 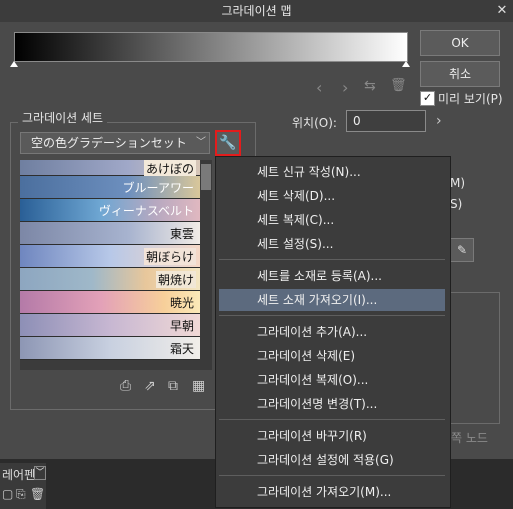 What do you see at coordinates (110, 233) in the screenshot?
I see `list-item: 東雲` at bounding box center [110, 233].